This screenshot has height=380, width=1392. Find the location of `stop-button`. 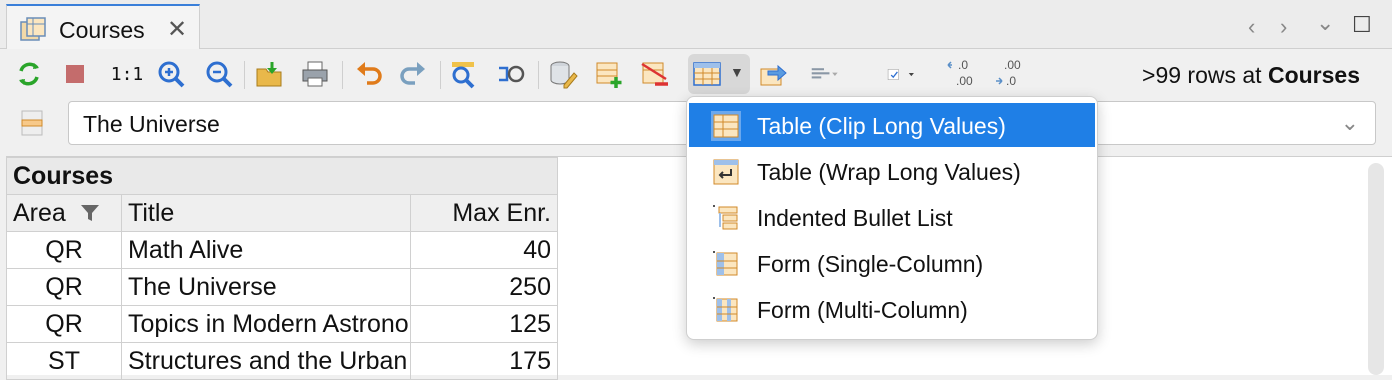

stop-button is located at coordinates (75, 74).